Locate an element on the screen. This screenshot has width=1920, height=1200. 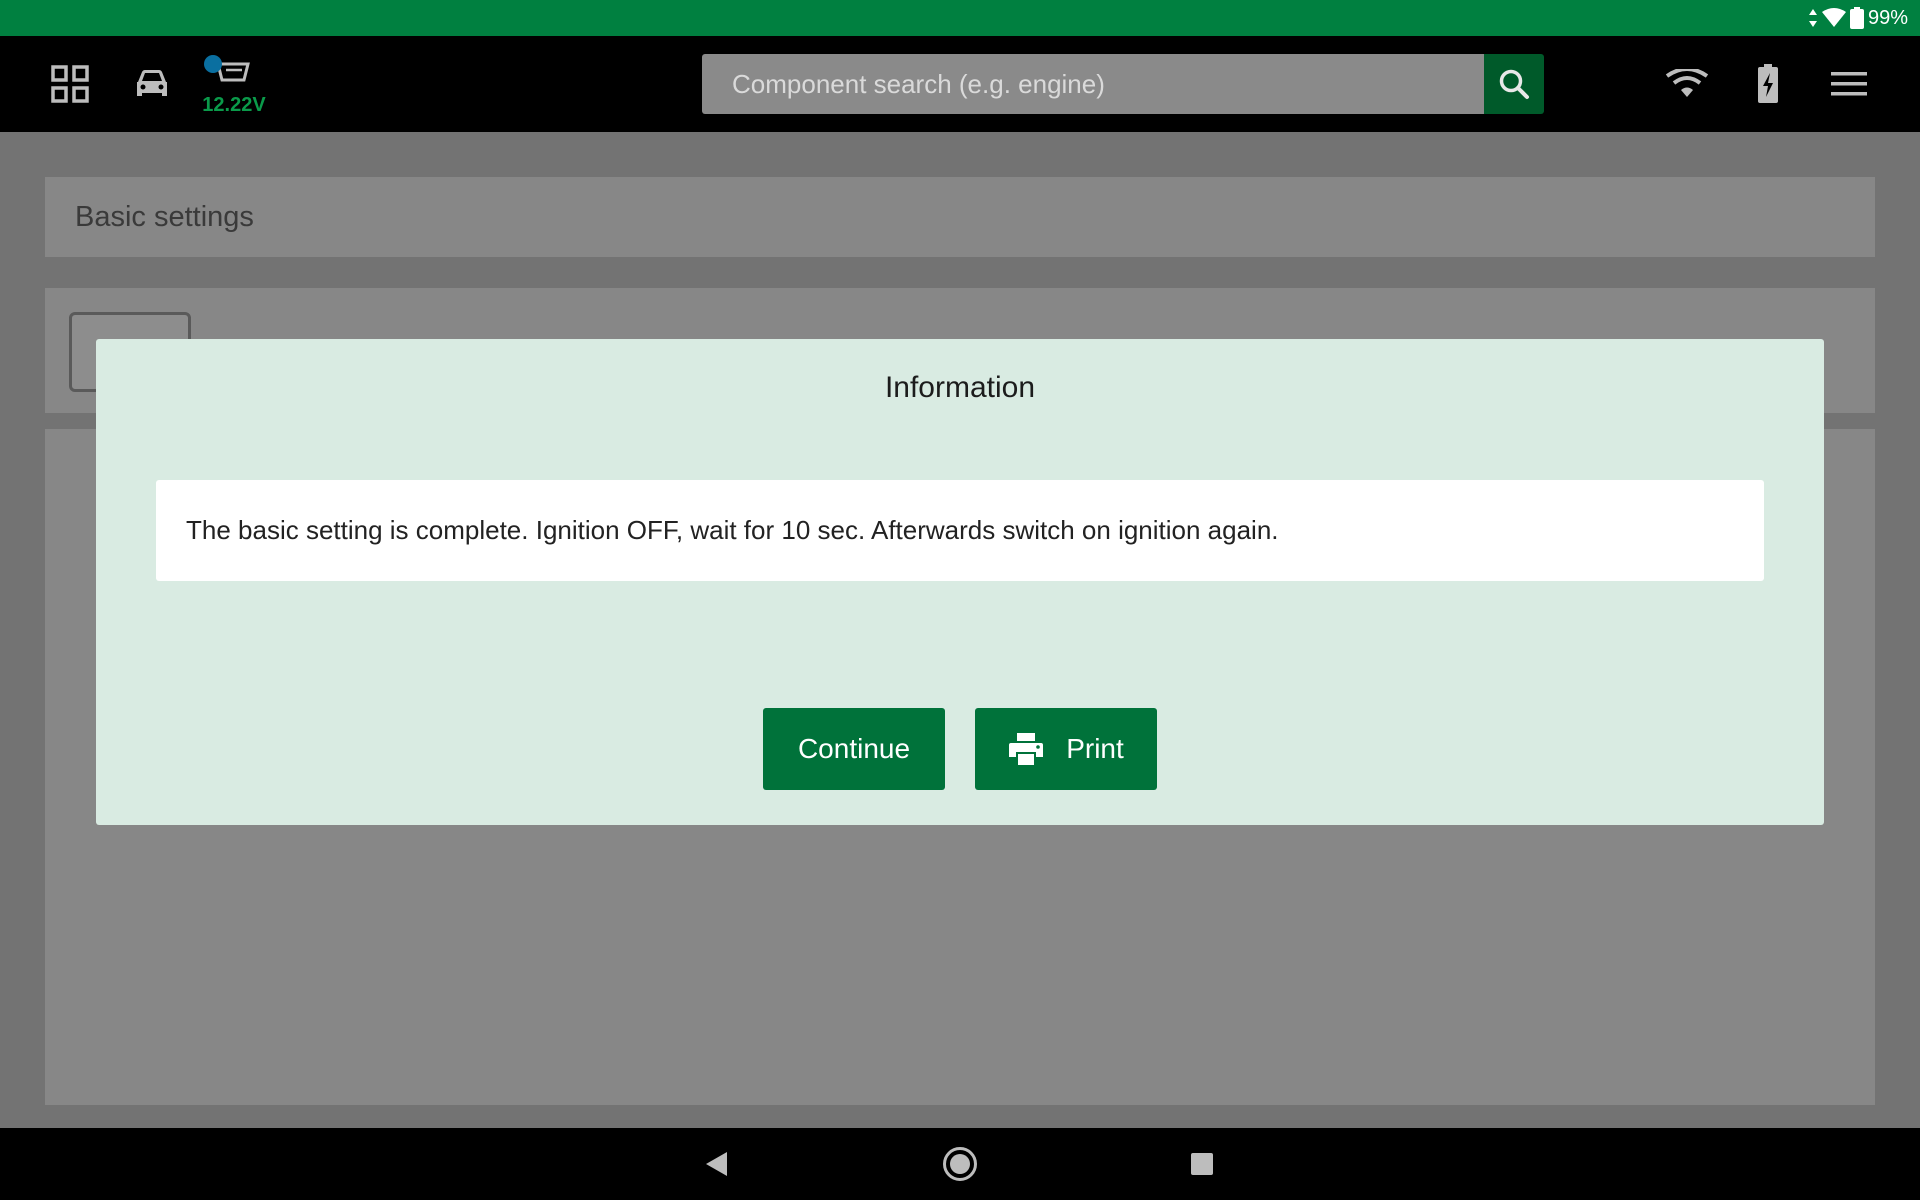
car-icon is located at coordinates (152, 84).